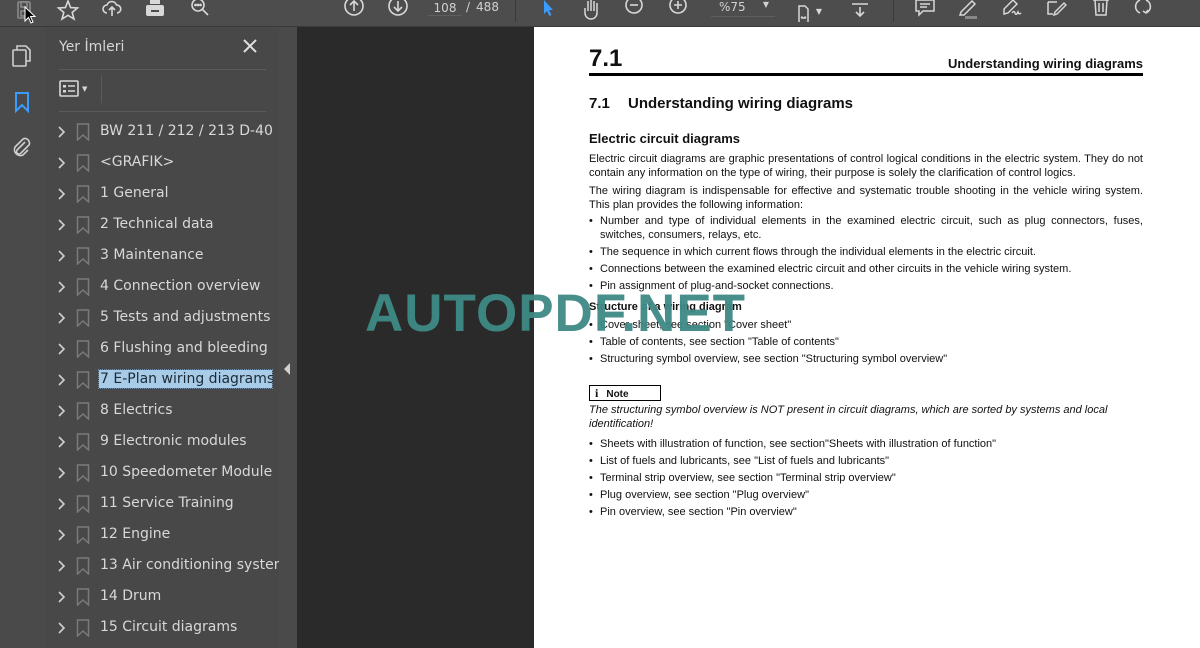 This screenshot has width=1200, height=648. I want to click on bookmark-item: 14 Drum, so click(162, 596).